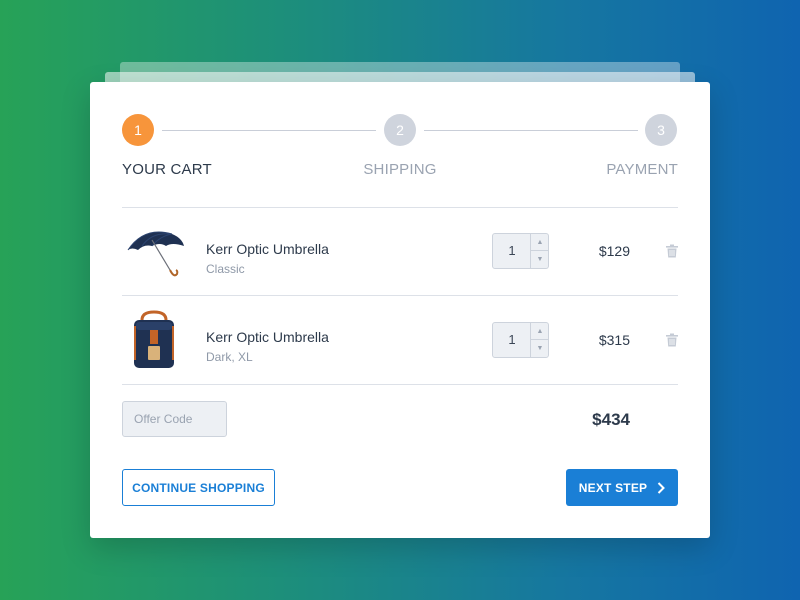 Image resolution: width=800 pixels, height=600 pixels. What do you see at coordinates (614, 251) in the screenshot?
I see `item-price: $129` at bounding box center [614, 251].